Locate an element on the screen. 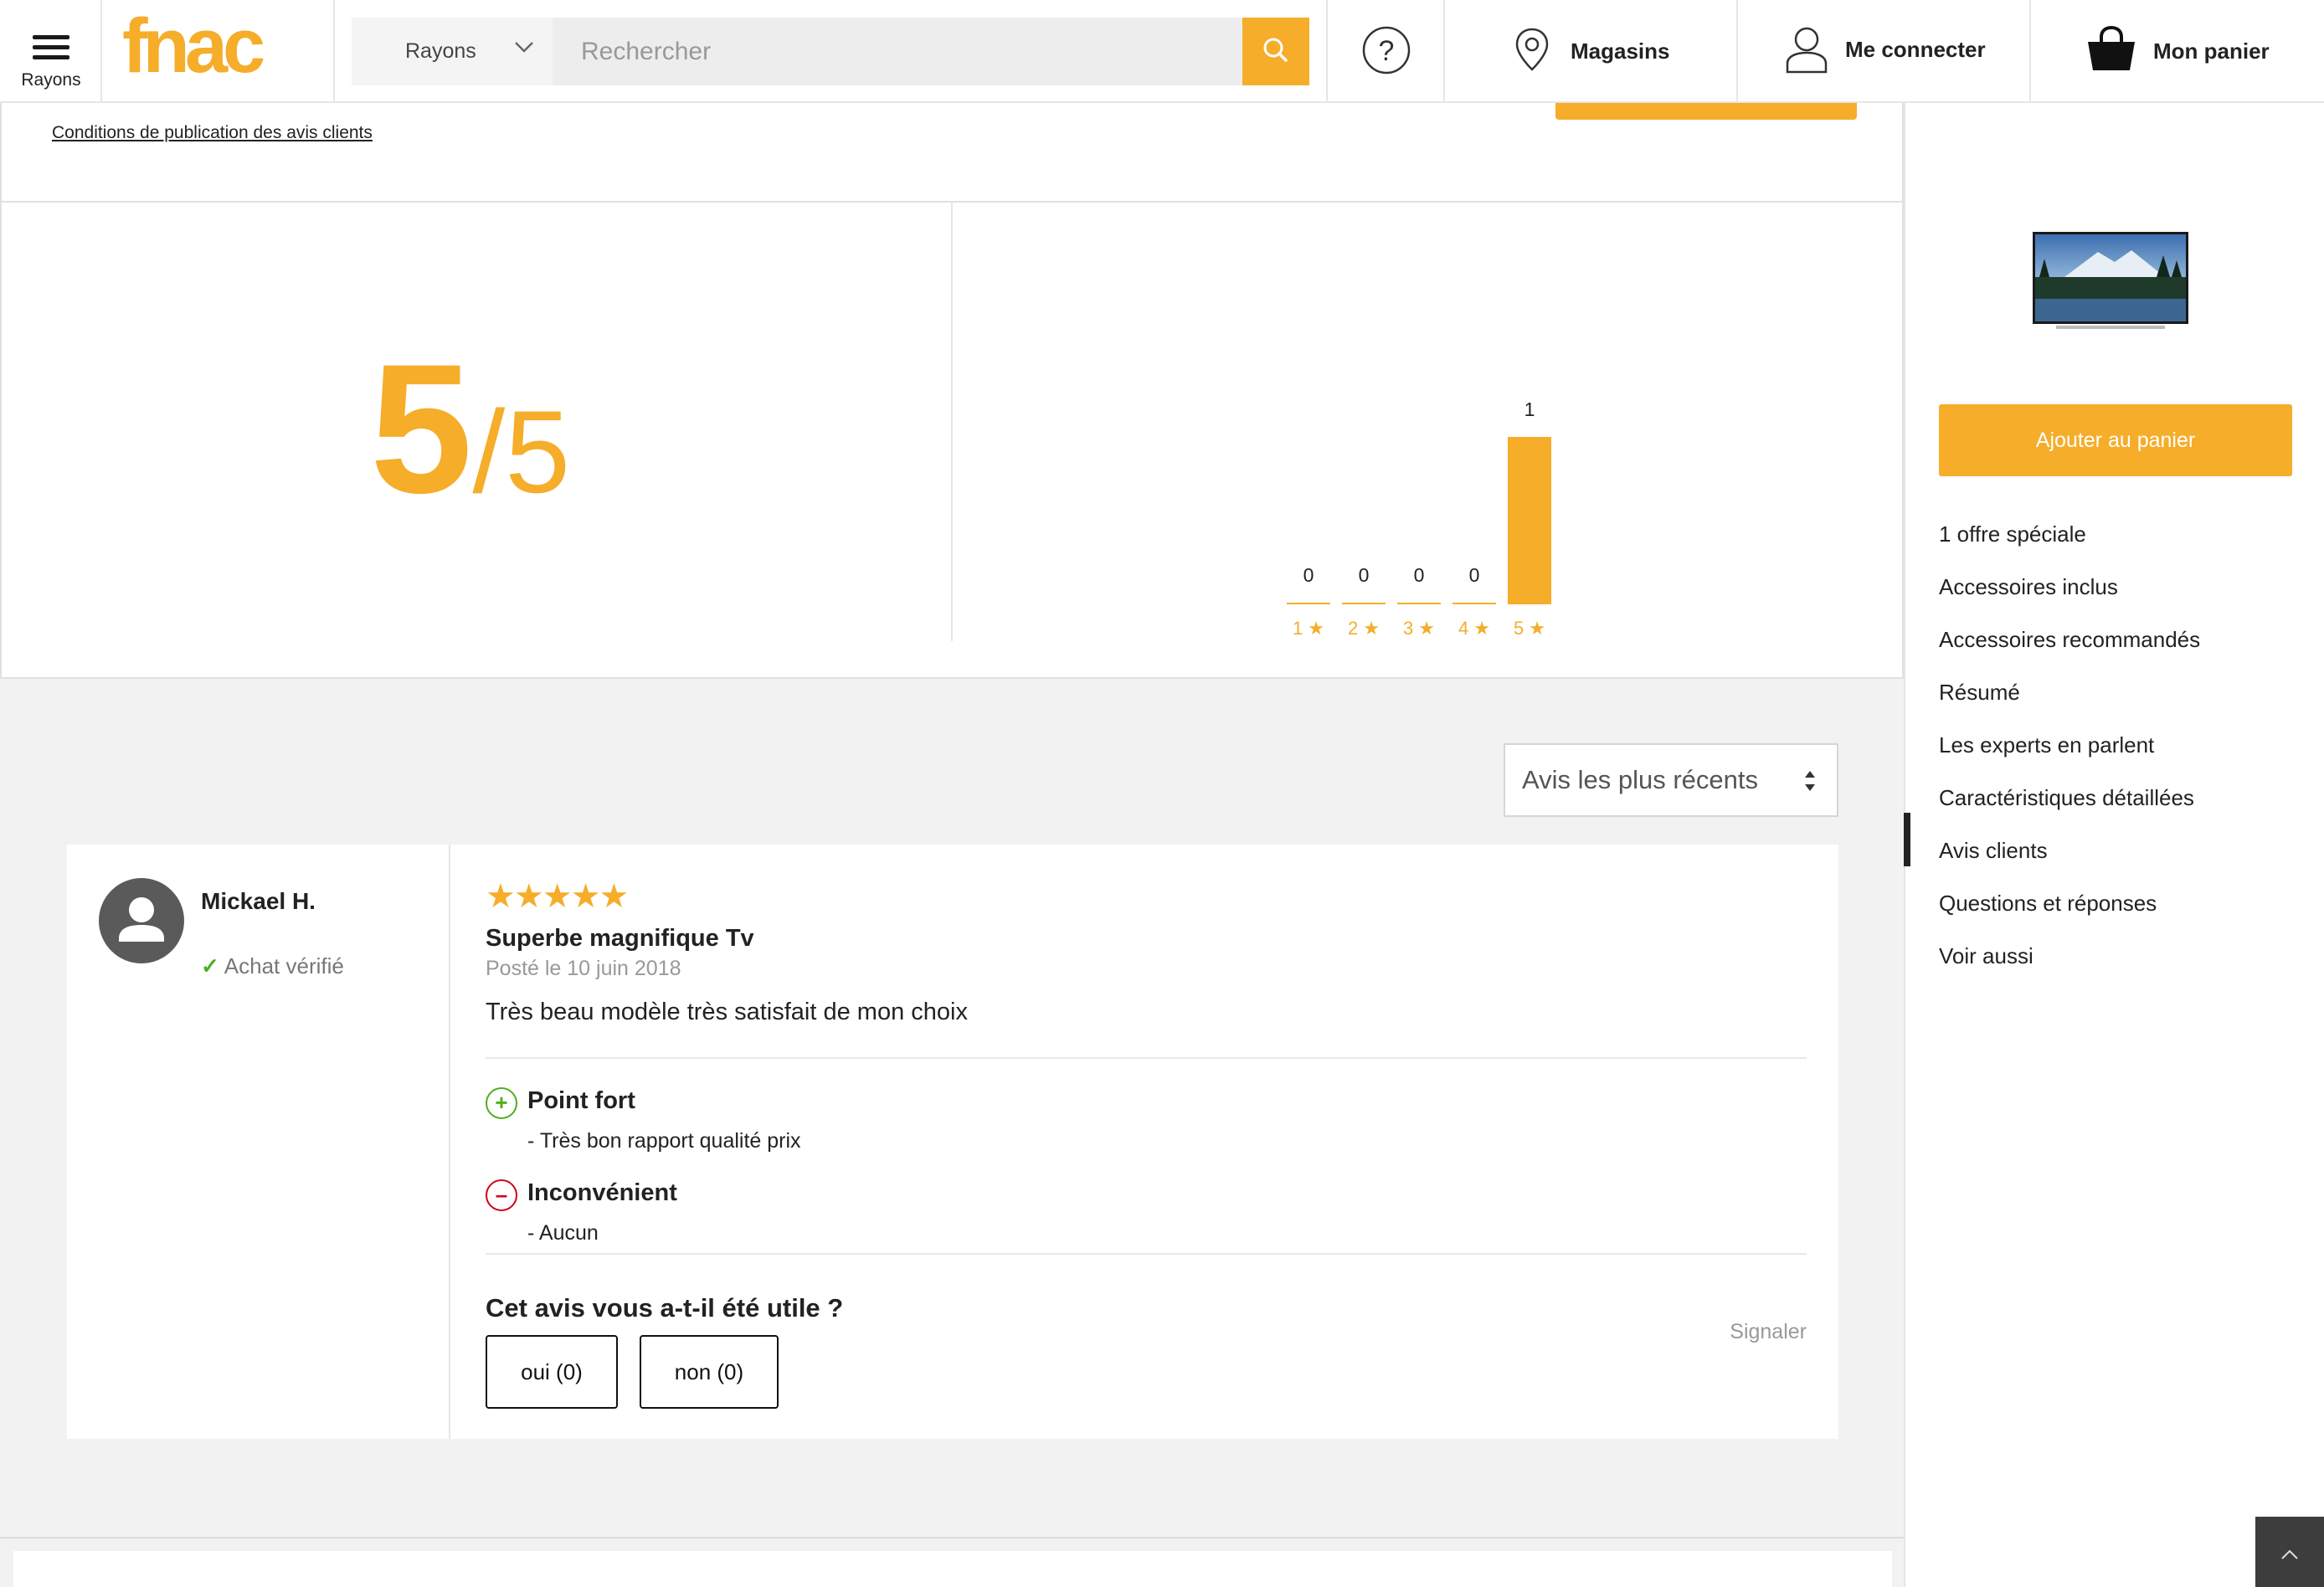  verified-purchase-badge: ✓ Achat vérifié is located at coordinates (272, 966).